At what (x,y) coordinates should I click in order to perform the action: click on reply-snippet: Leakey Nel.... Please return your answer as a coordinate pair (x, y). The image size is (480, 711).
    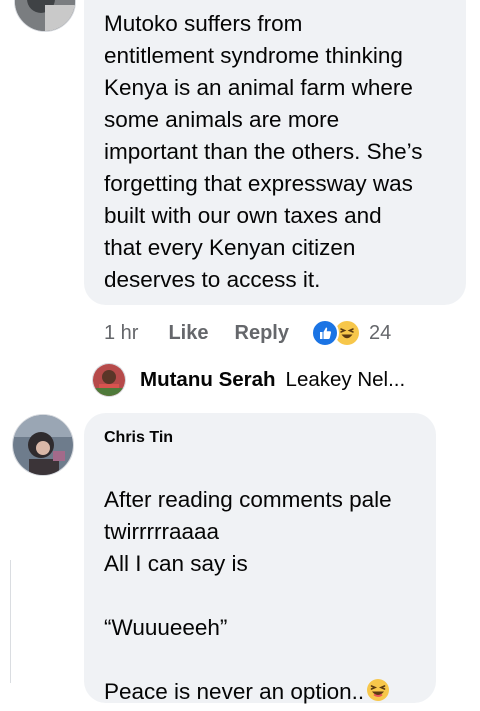
    Looking at the image, I should click on (345, 379).